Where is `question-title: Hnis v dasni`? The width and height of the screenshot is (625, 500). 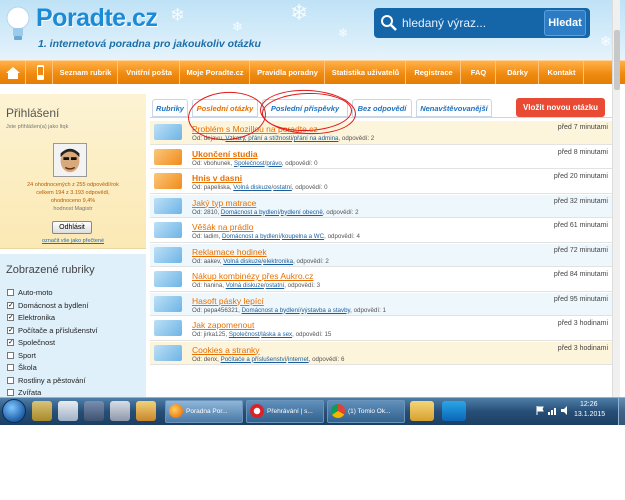 question-title: Hnis v dasni is located at coordinates (217, 178).